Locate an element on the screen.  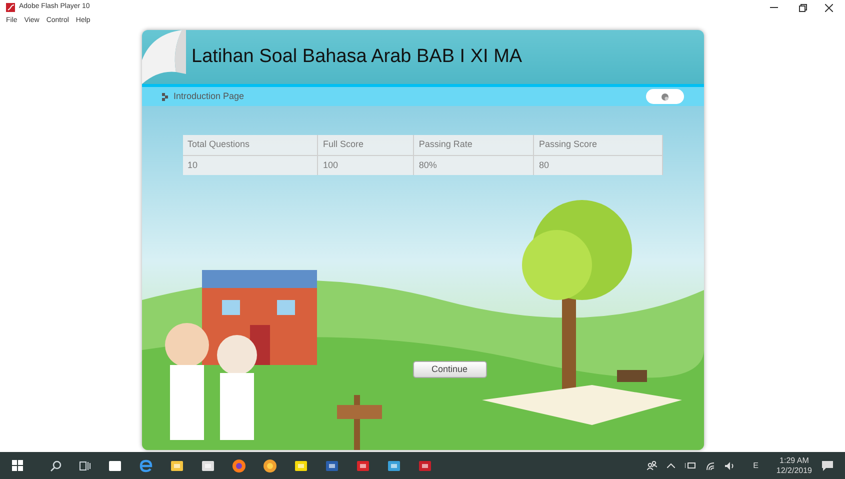
continue-button: Continue is located at coordinates (449, 369).